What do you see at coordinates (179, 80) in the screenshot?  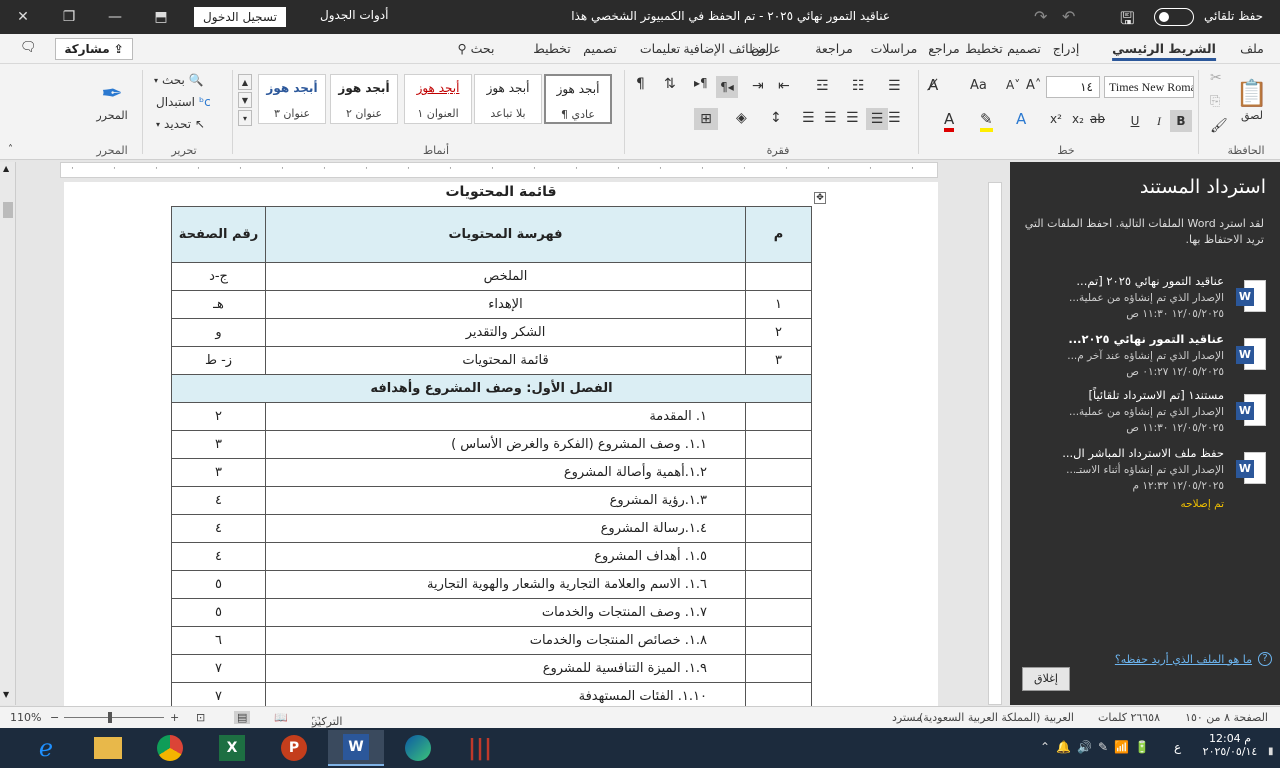 I see `find-button: ▾ بحث 🔍` at bounding box center [179, 80].